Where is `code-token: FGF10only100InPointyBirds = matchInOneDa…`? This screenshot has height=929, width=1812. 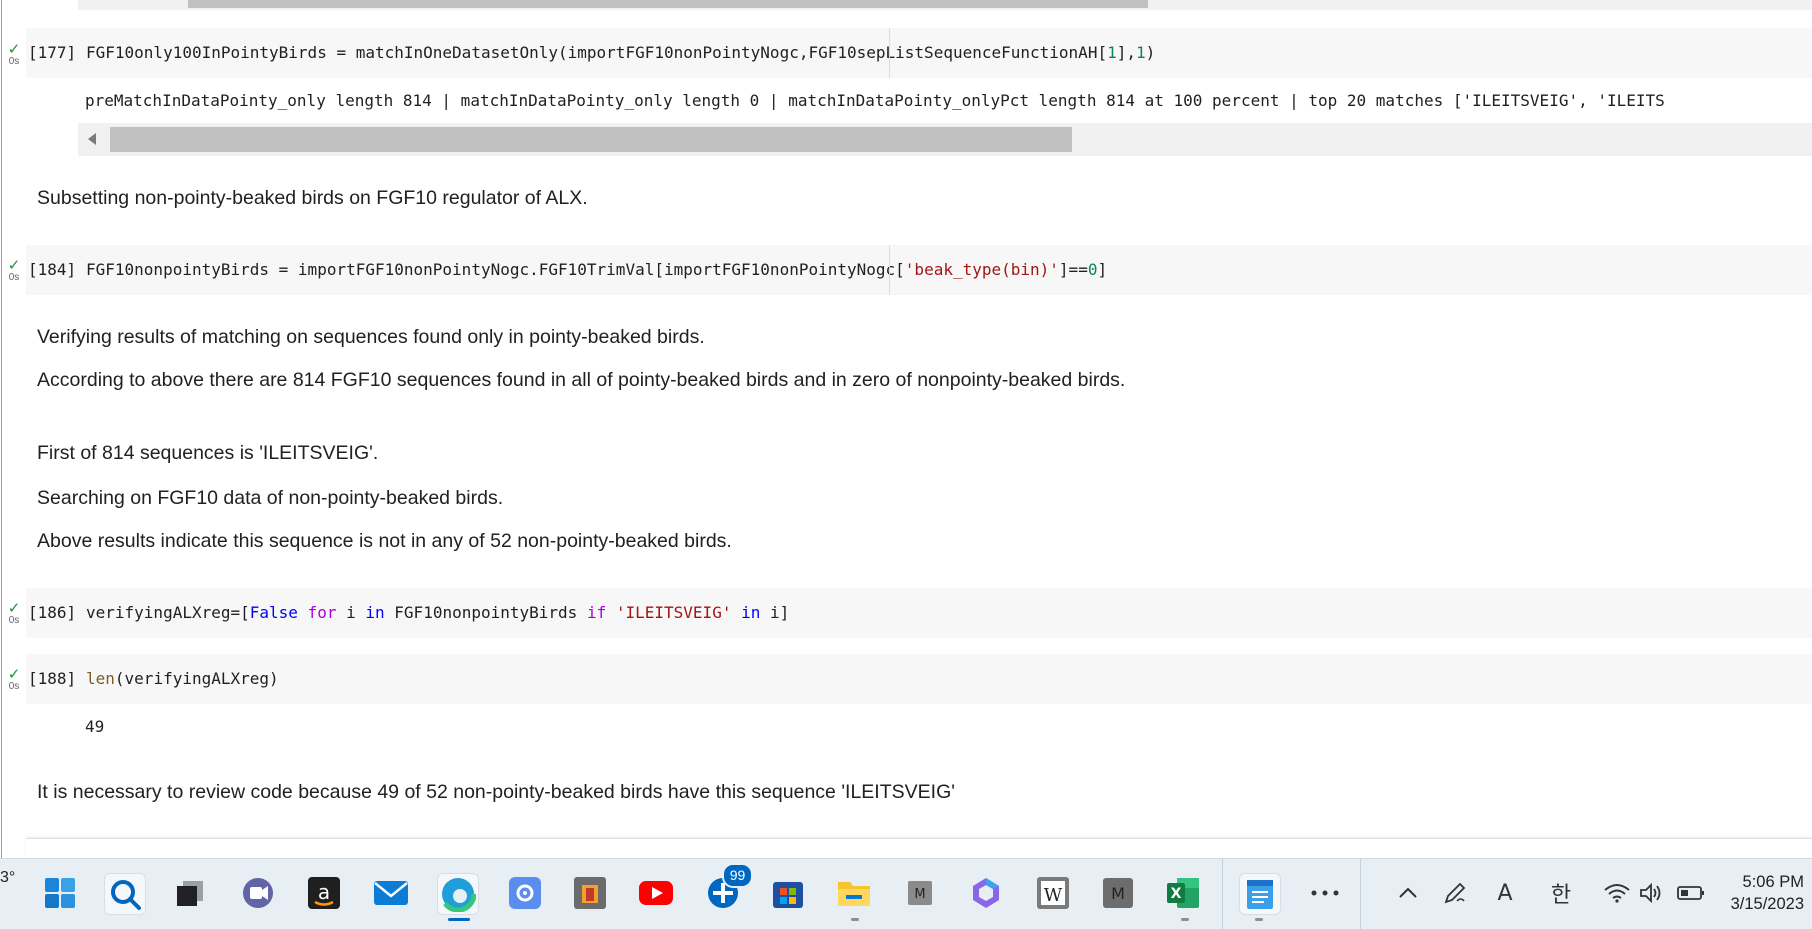
code-token: FGF10only100InPointyBirds = matchInOneDa… is located at coordinates (597, 52).